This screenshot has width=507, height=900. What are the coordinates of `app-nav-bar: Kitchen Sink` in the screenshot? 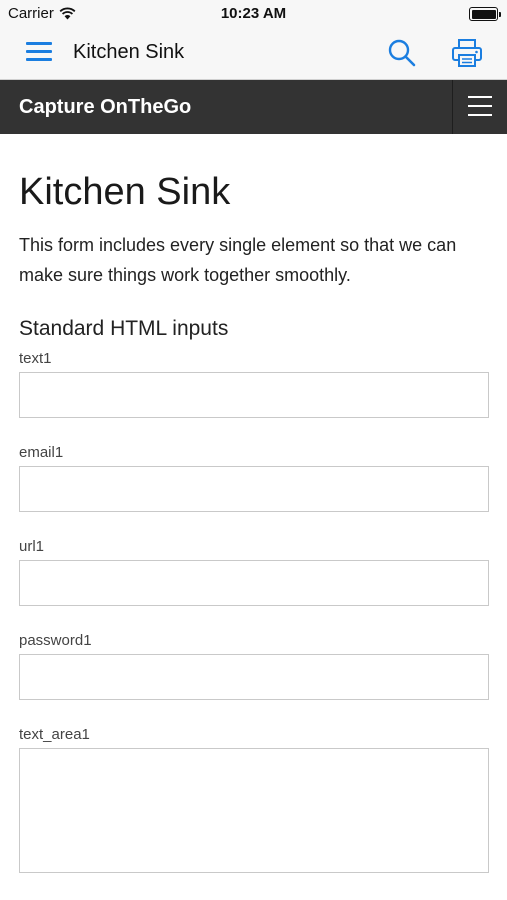 It's located at (253, 54).